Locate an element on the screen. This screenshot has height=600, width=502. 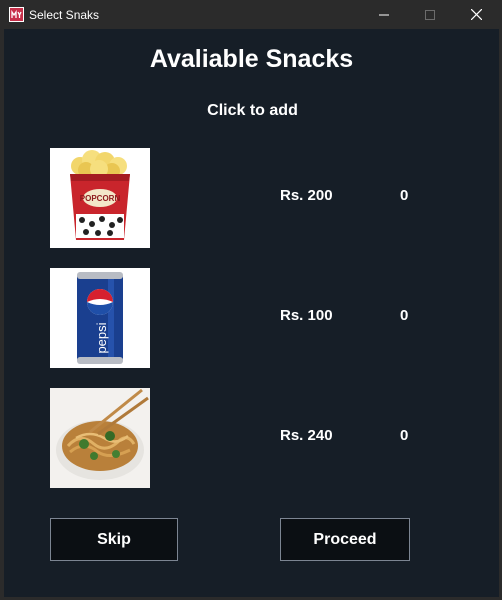
snack-count-pepsi: 0 is located at coordinates (404, 315).